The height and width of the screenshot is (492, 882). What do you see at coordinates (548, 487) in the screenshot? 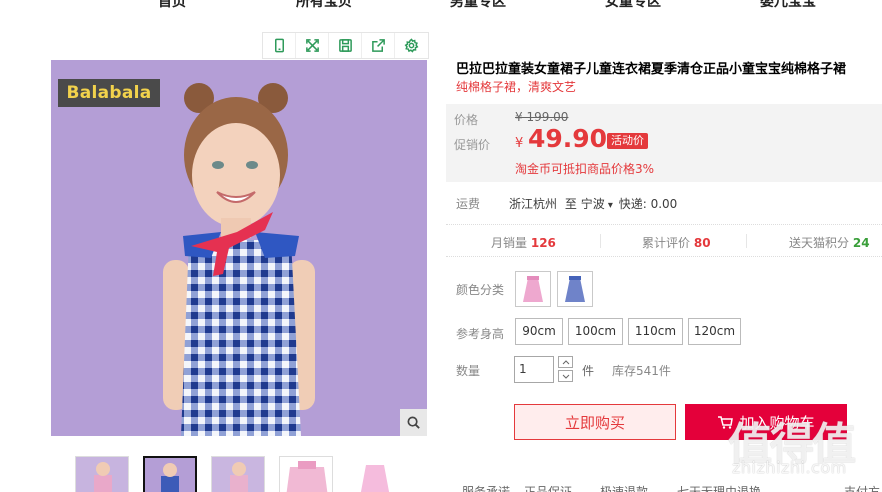
I see `service-item-genuine: 正品保证` at bounding box center [548, 487].